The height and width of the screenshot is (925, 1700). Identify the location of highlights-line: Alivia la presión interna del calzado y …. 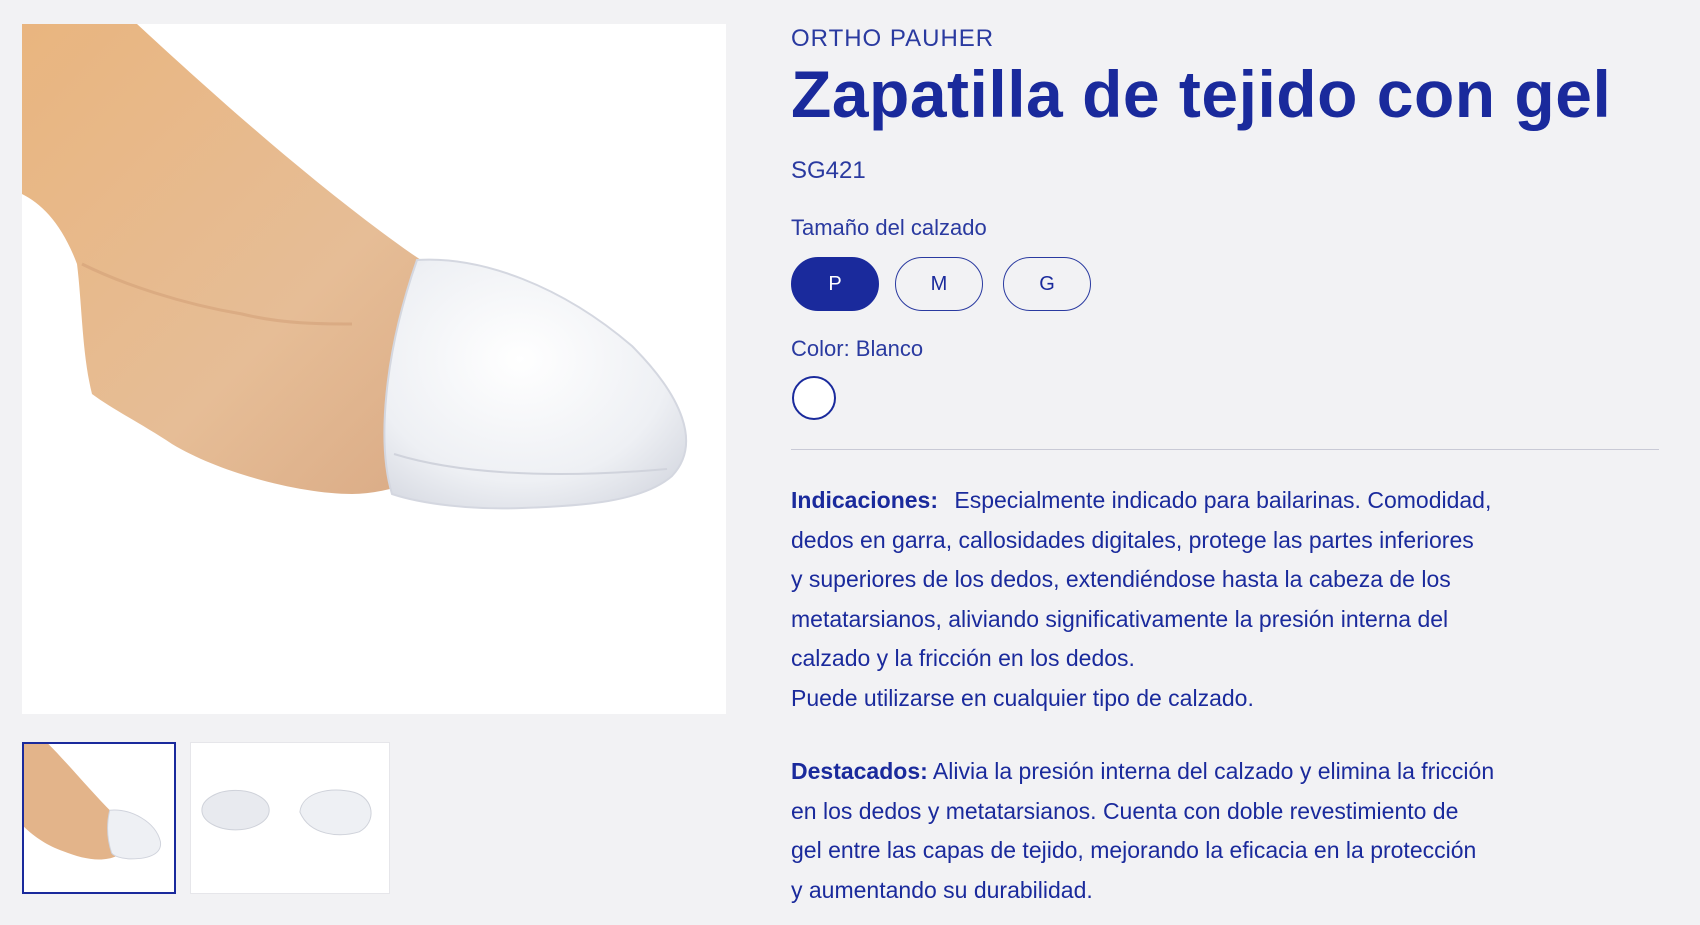
(1213, 771).